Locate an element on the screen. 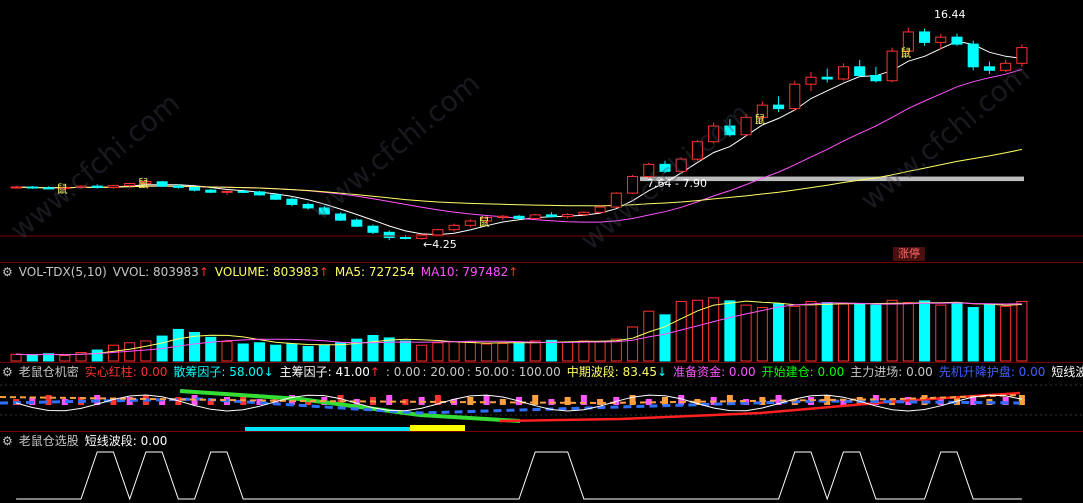 Image resolution: width=1083 pixels, height=503 pixels. level-0: : 0.00 is located at coordinates (403, 372).